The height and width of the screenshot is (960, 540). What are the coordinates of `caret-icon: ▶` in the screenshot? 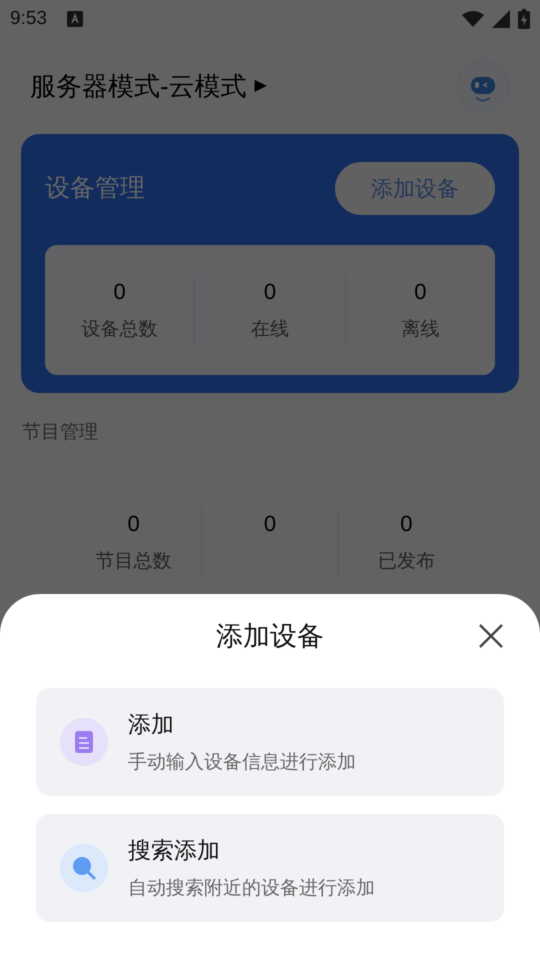 It's located at (260, 86).